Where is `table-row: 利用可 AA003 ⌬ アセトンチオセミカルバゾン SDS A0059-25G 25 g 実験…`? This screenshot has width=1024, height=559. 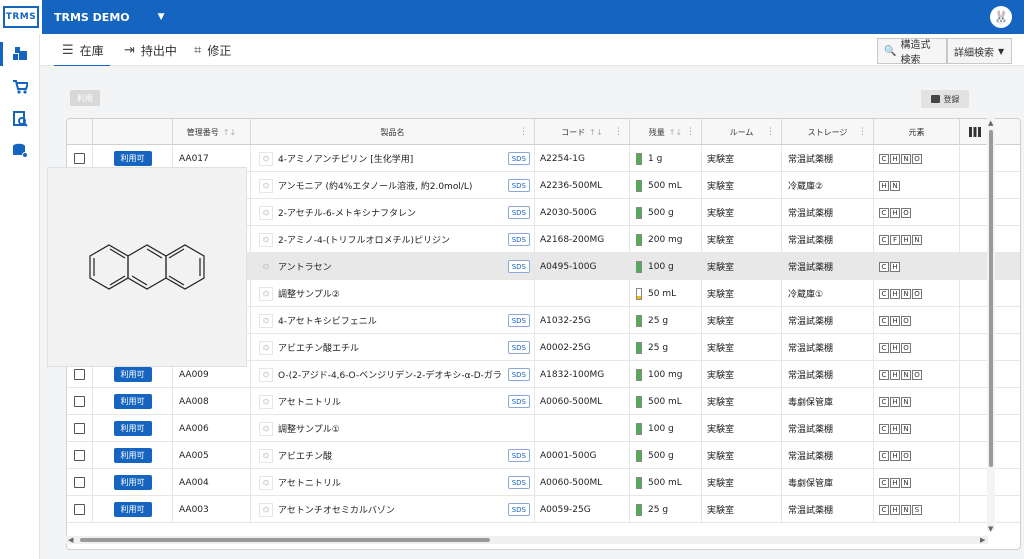
table-row: 利用可 AA003 ⌬ アセトンチオセミカルバゾン SDS A0059-25G 25 g 実験… is located at coordinates (543, 509).